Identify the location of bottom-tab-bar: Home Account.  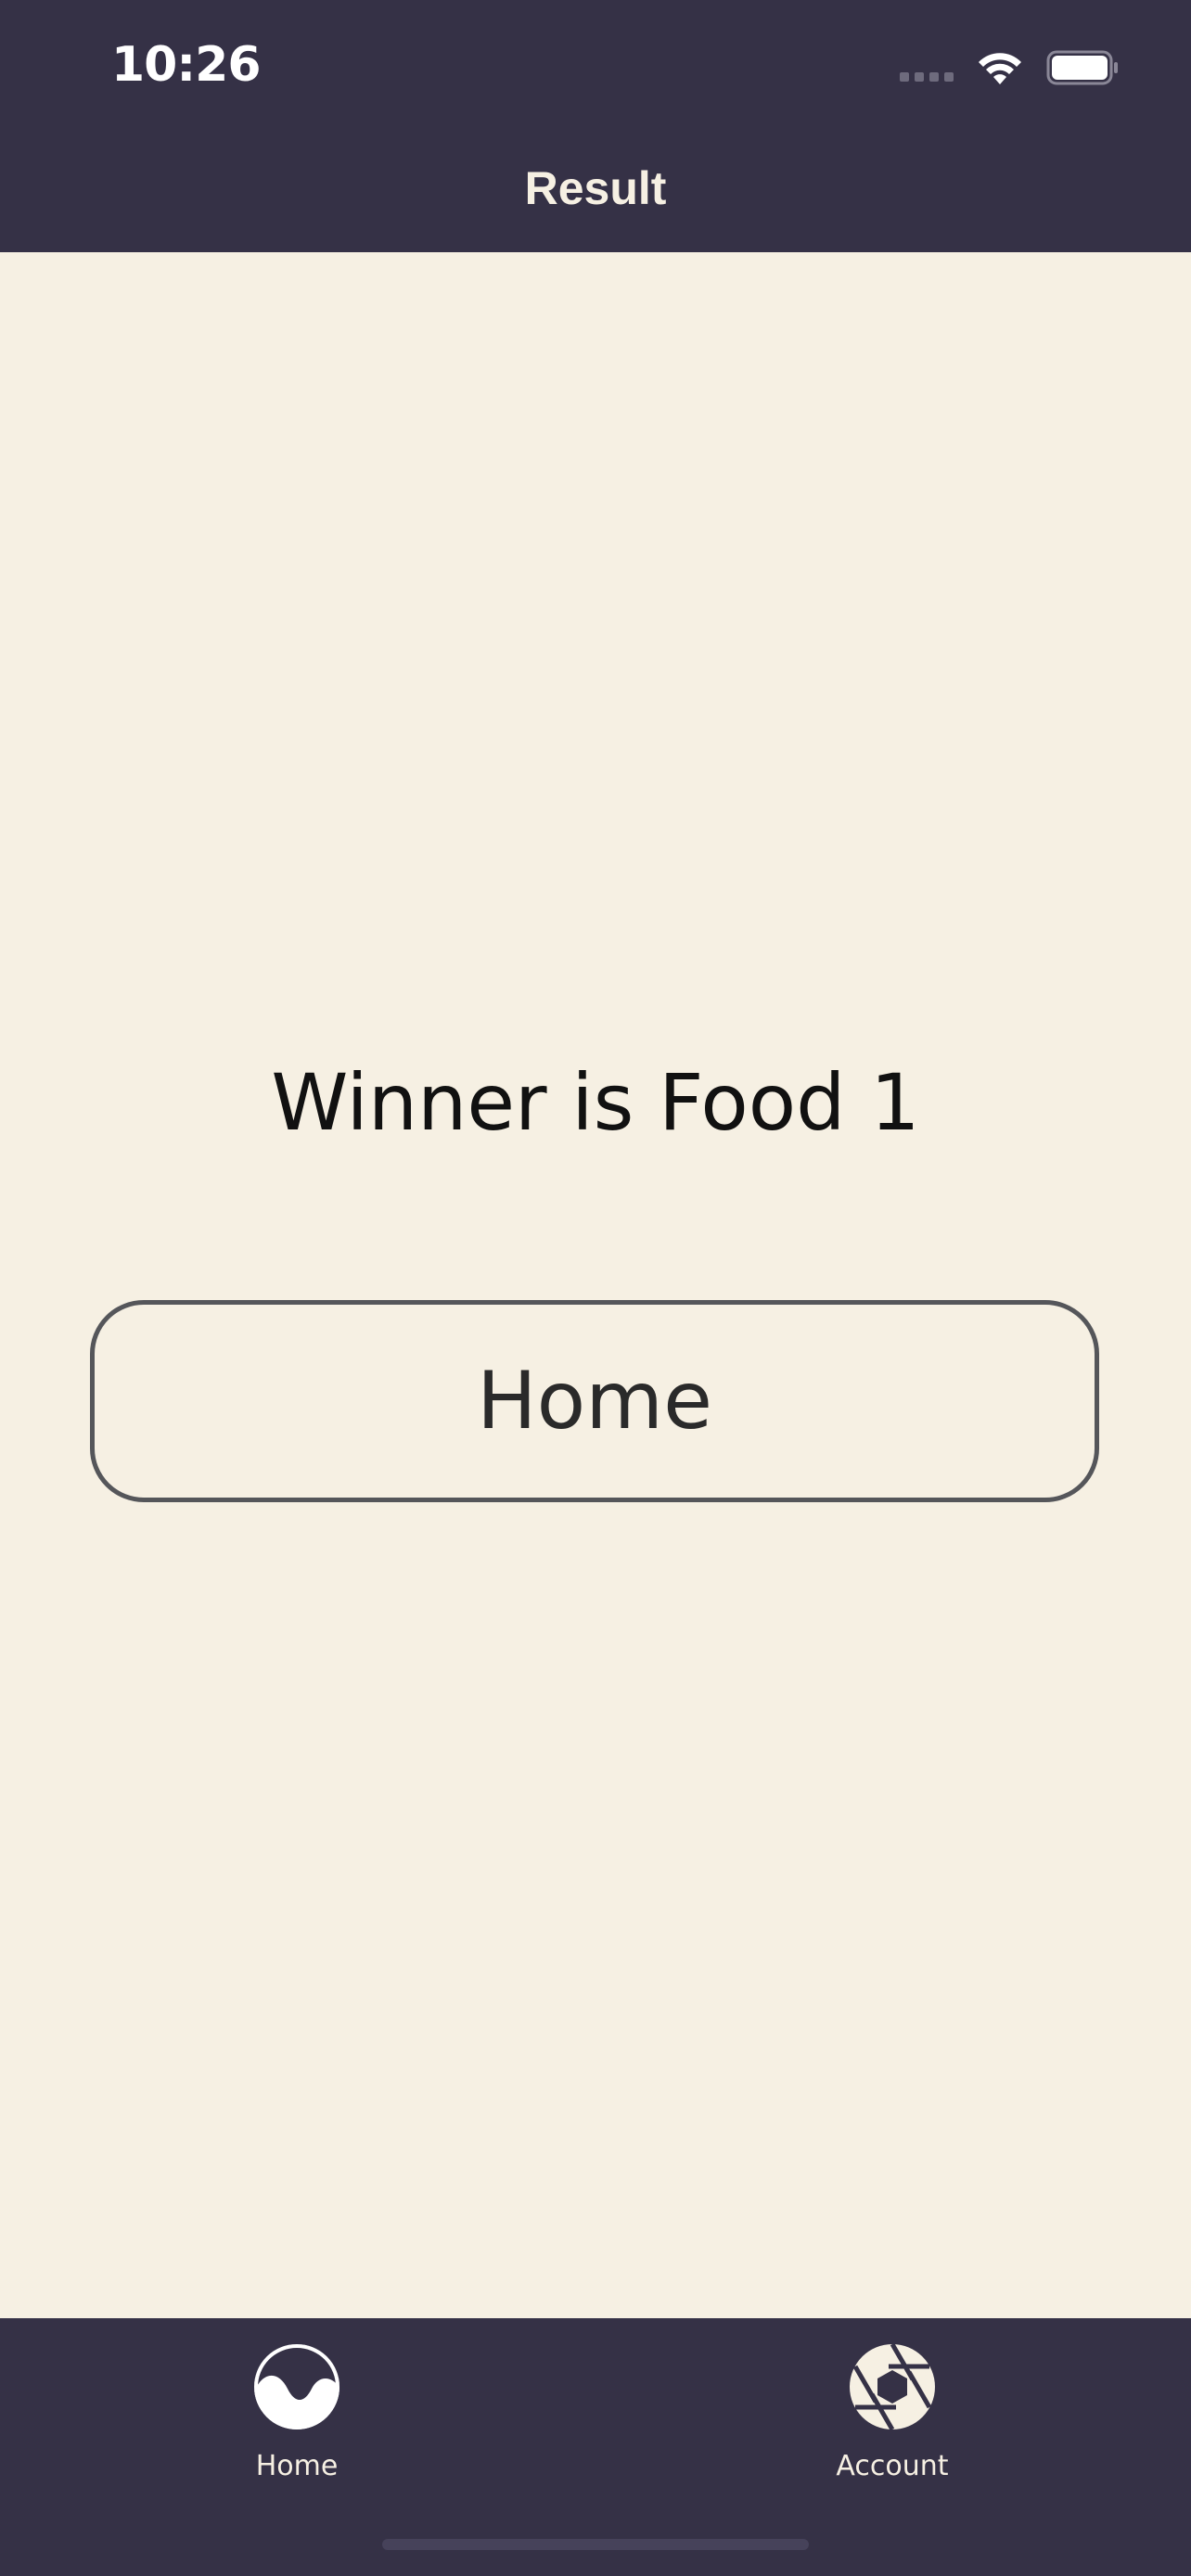
(595, 2447).